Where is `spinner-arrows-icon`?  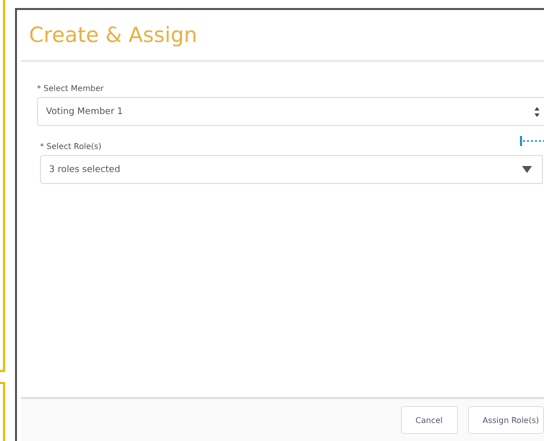 spinner-arrows-icon is located at coordinates (537, 112).